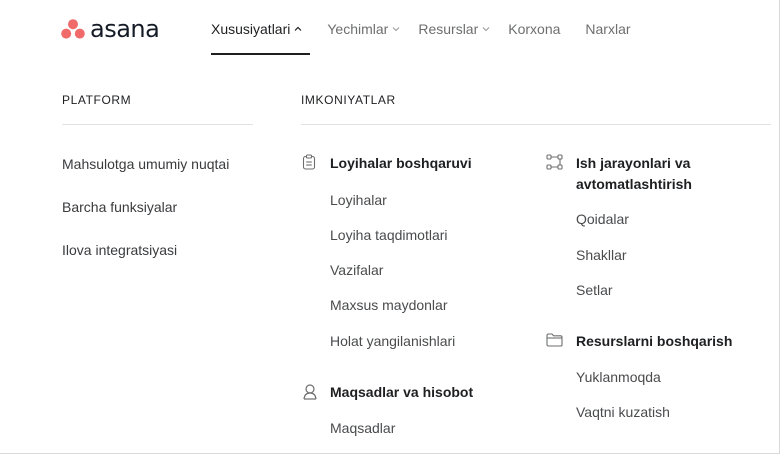 This screenshot has width=780, height=454. Describe the element at coordinates (536, 124) in the screenshot. I see `capabilities-divider` at that location.